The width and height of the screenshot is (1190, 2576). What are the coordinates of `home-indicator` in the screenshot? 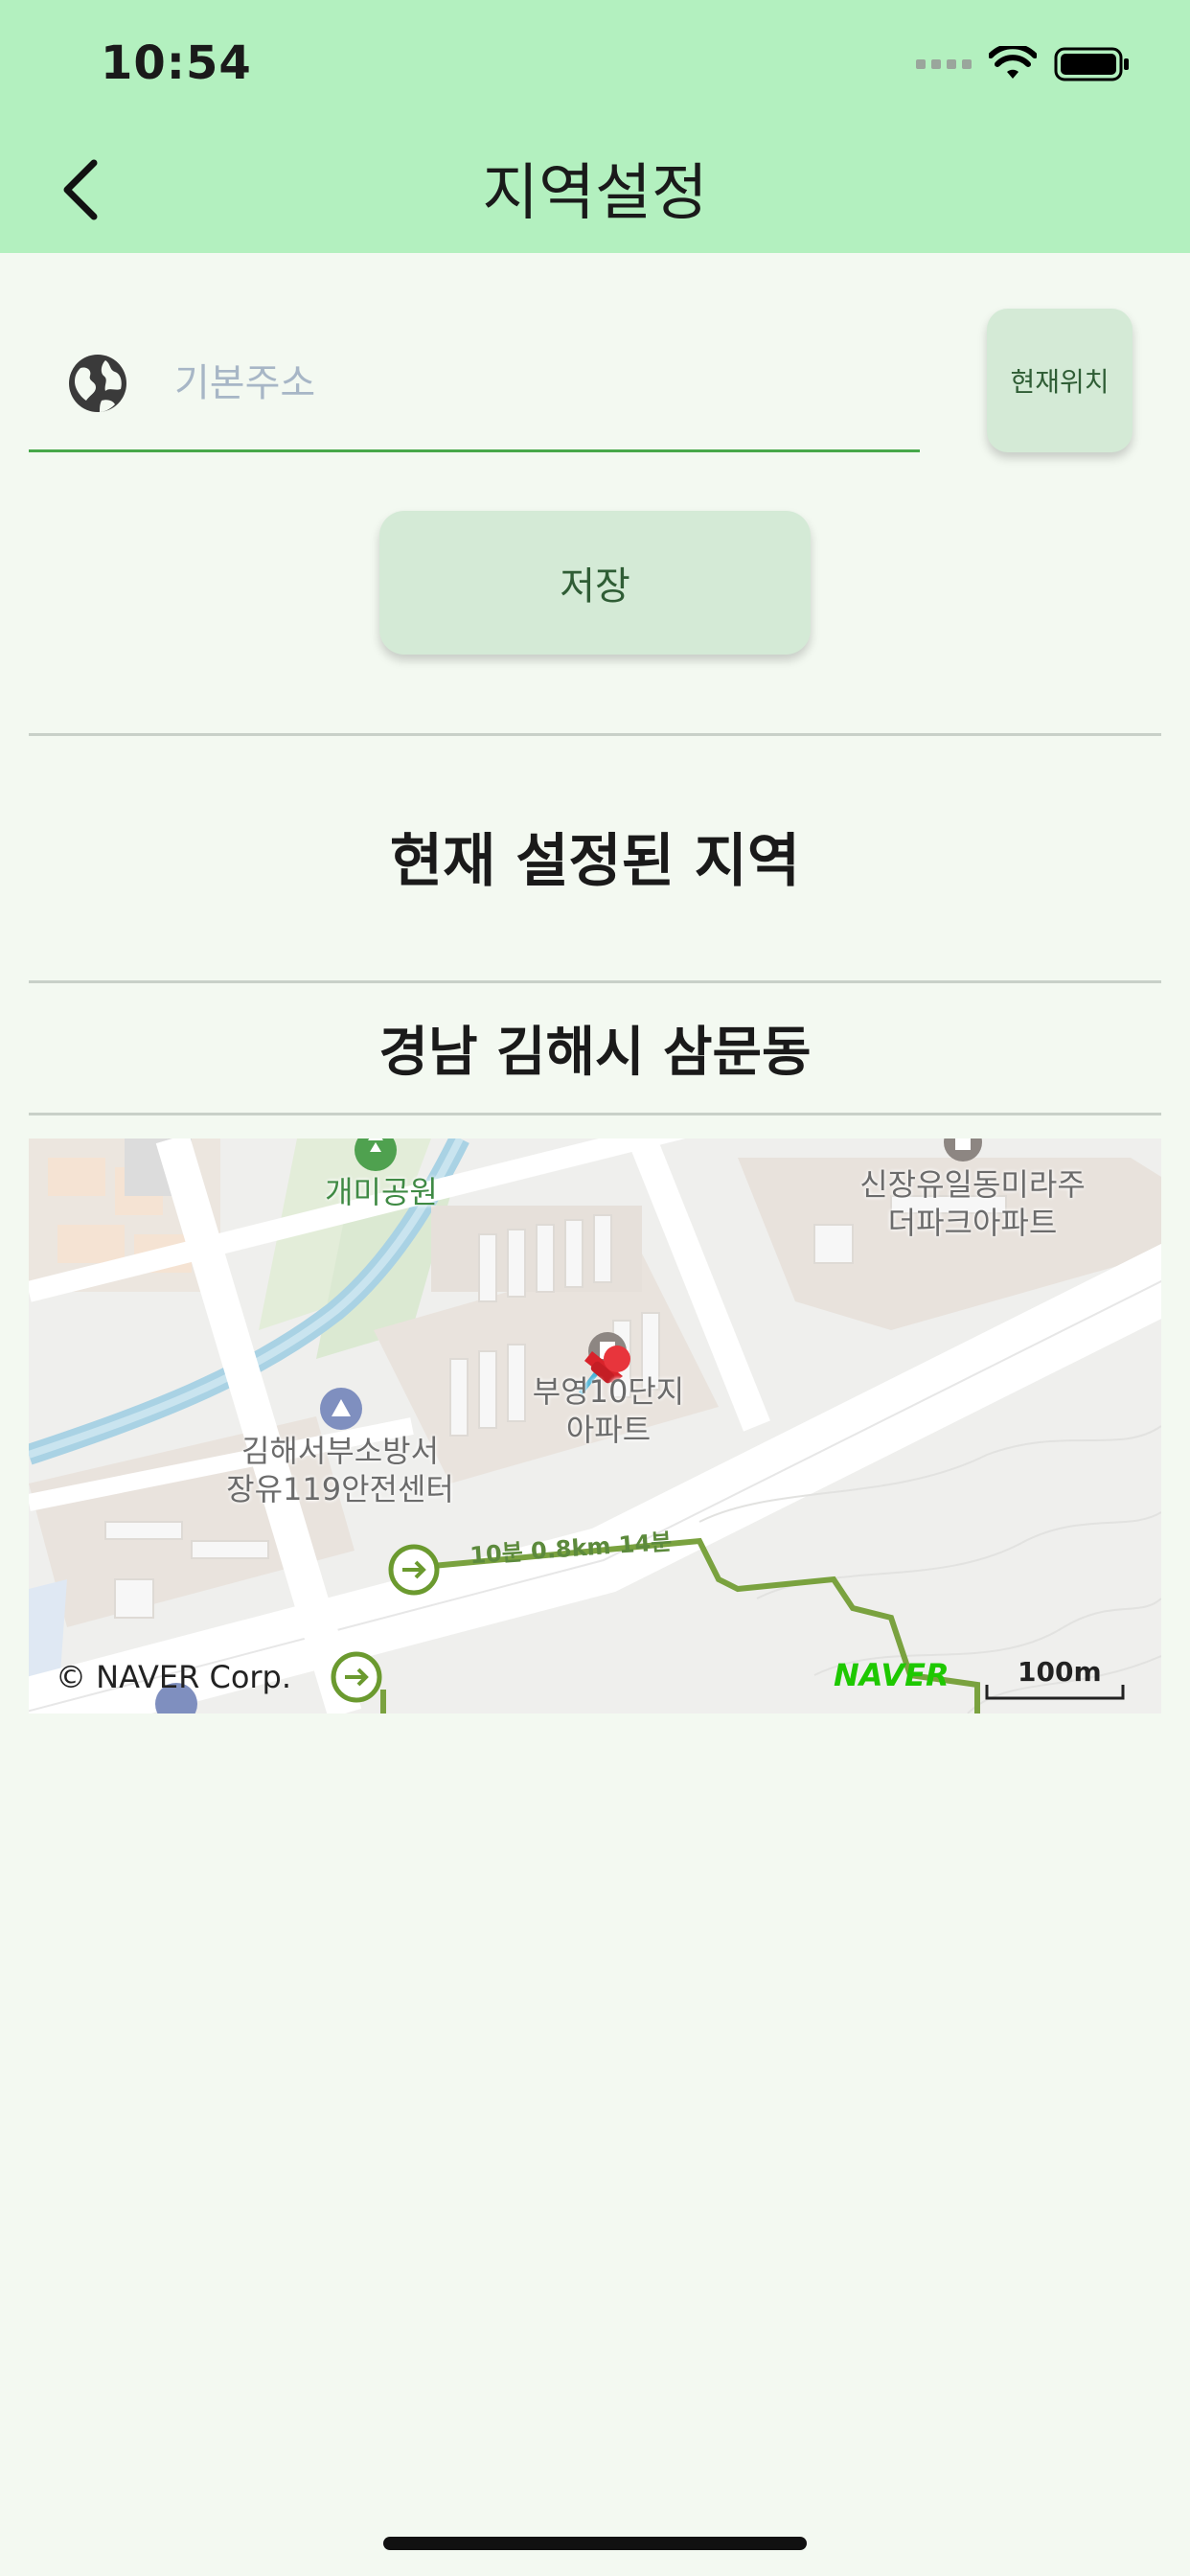 It's located at (595, 2543).